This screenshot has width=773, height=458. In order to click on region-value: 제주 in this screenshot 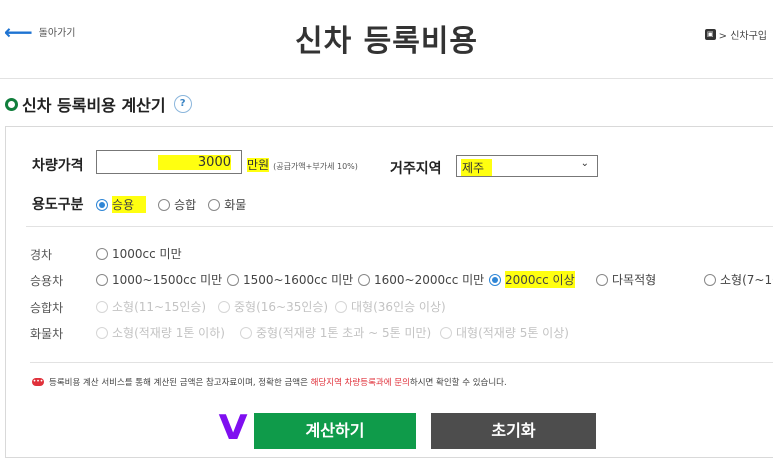, I will do `click(477, 167)`.